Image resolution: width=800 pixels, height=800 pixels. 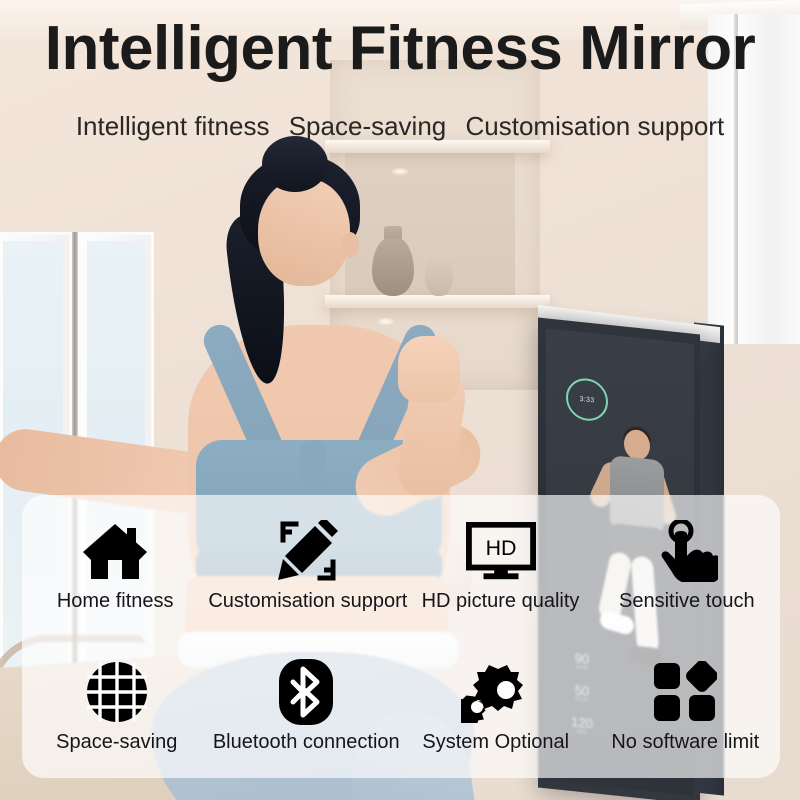 I want to click on hd-monitor-icon: HD, so click(x=500, y=551).